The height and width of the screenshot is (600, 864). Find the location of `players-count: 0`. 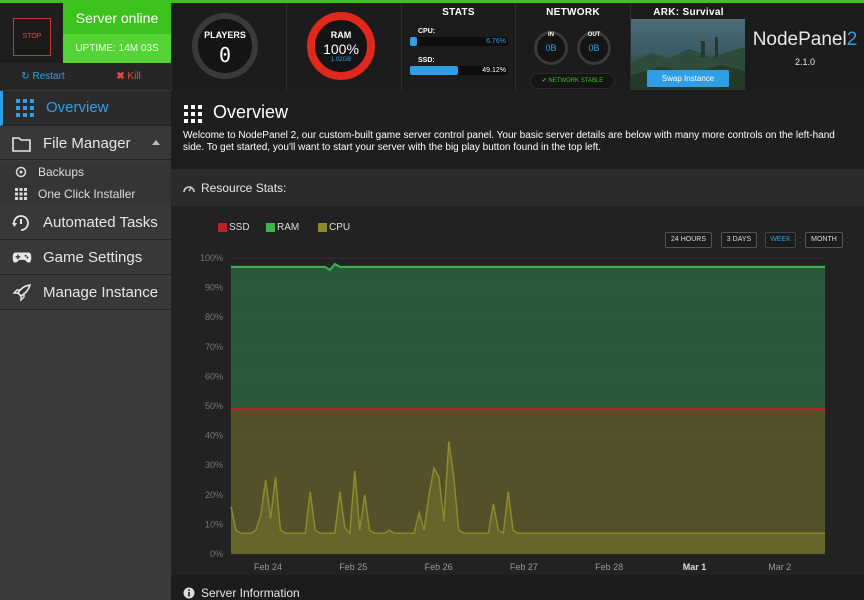

players-count: 0 is located at coordinates (225, 55).